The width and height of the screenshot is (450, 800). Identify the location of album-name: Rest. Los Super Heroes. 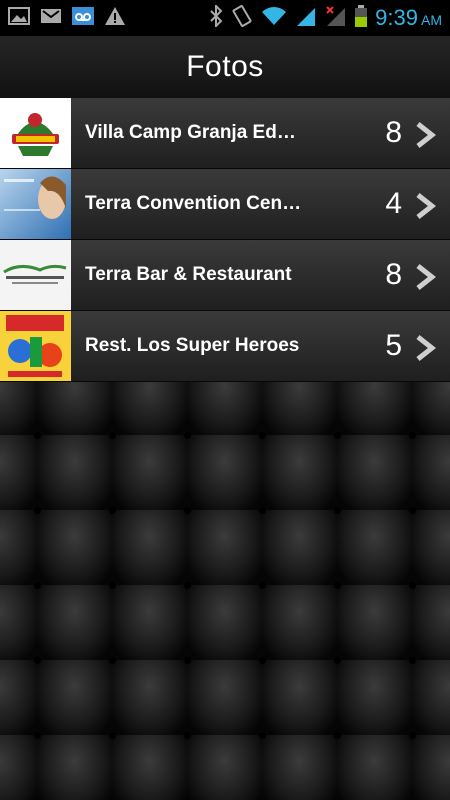
(192, 345).